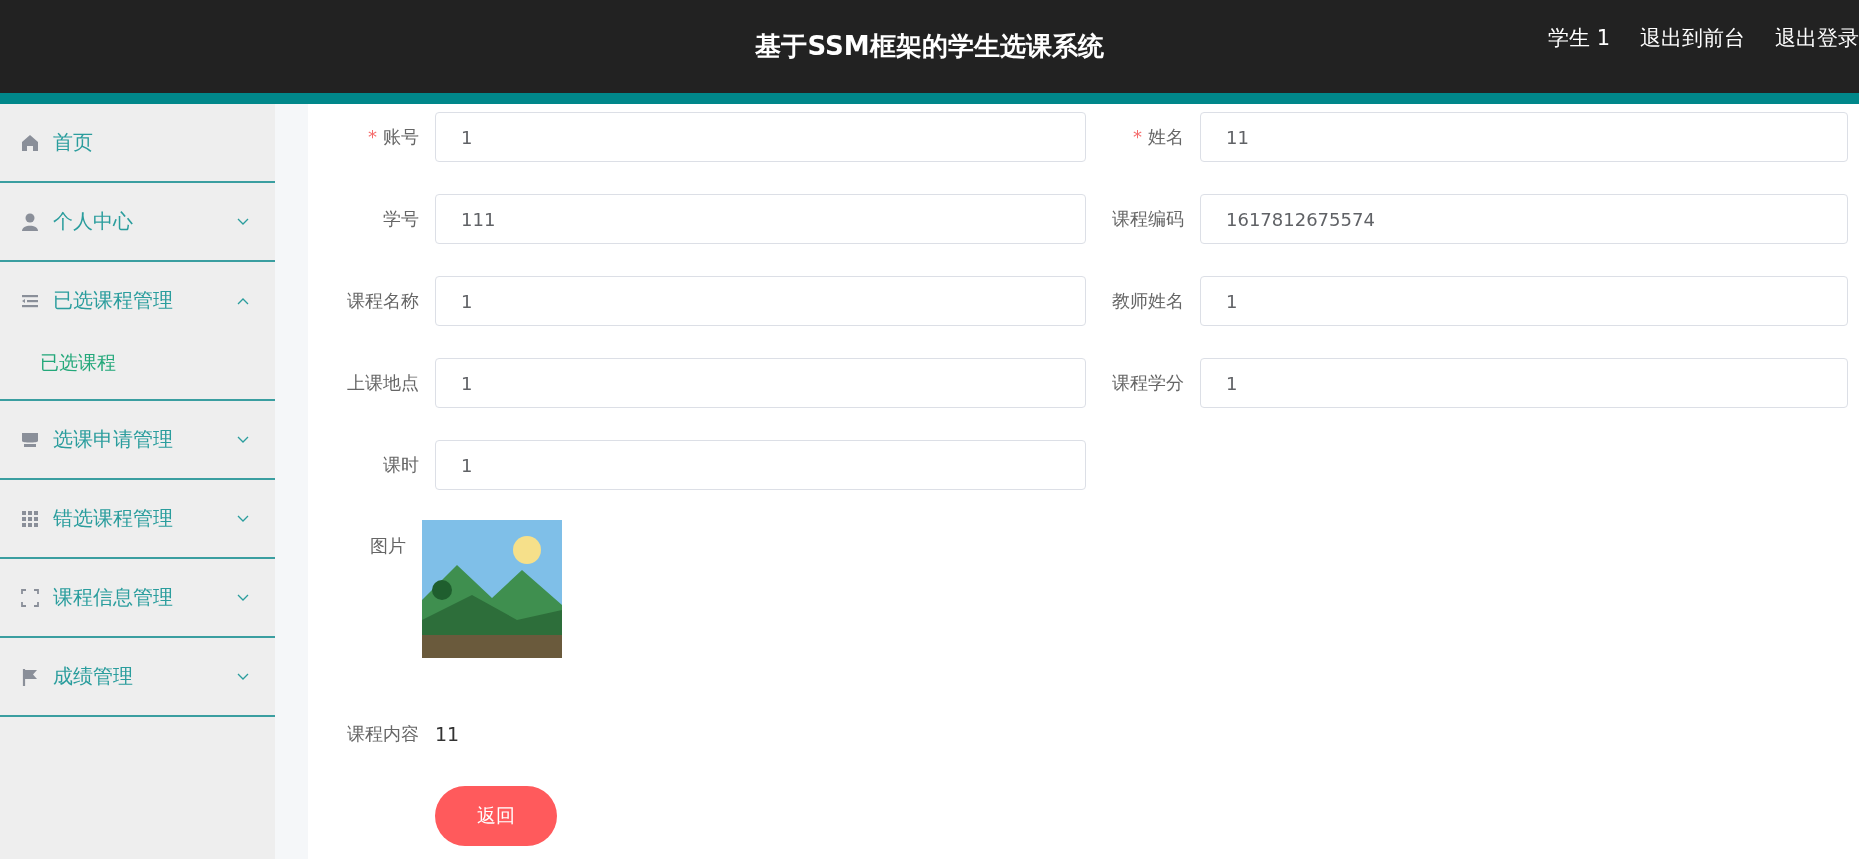  I want to click on field-label: 上课地点, so click(383, 382).